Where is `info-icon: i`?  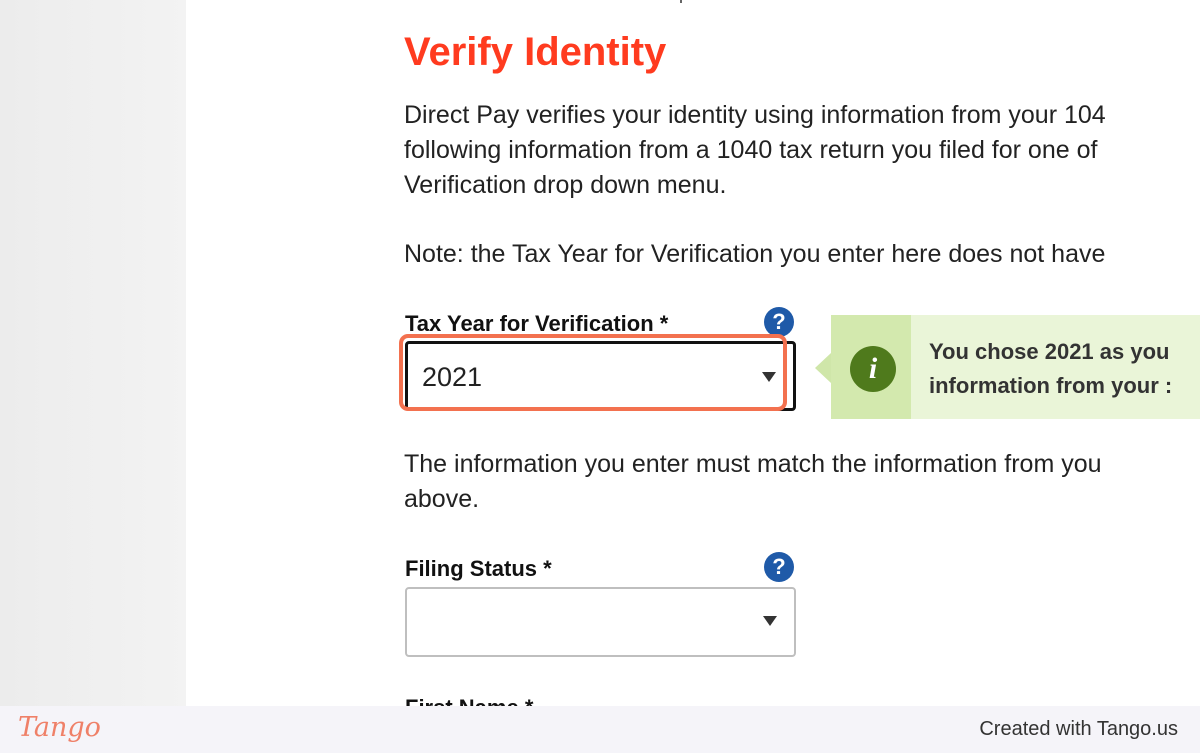 info-icon: i is located at coordinates (873, 369).